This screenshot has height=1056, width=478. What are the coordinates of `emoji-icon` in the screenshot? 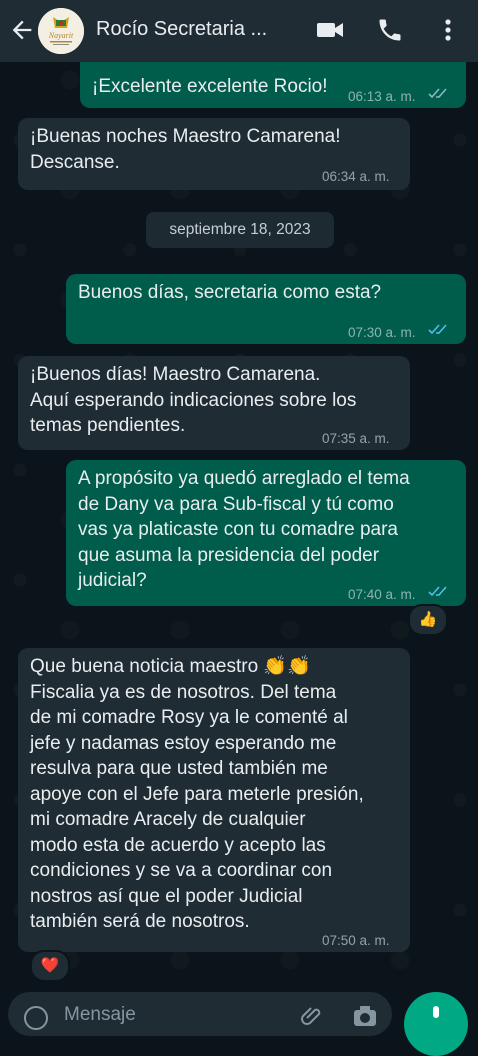 It's located at (36, 1018).